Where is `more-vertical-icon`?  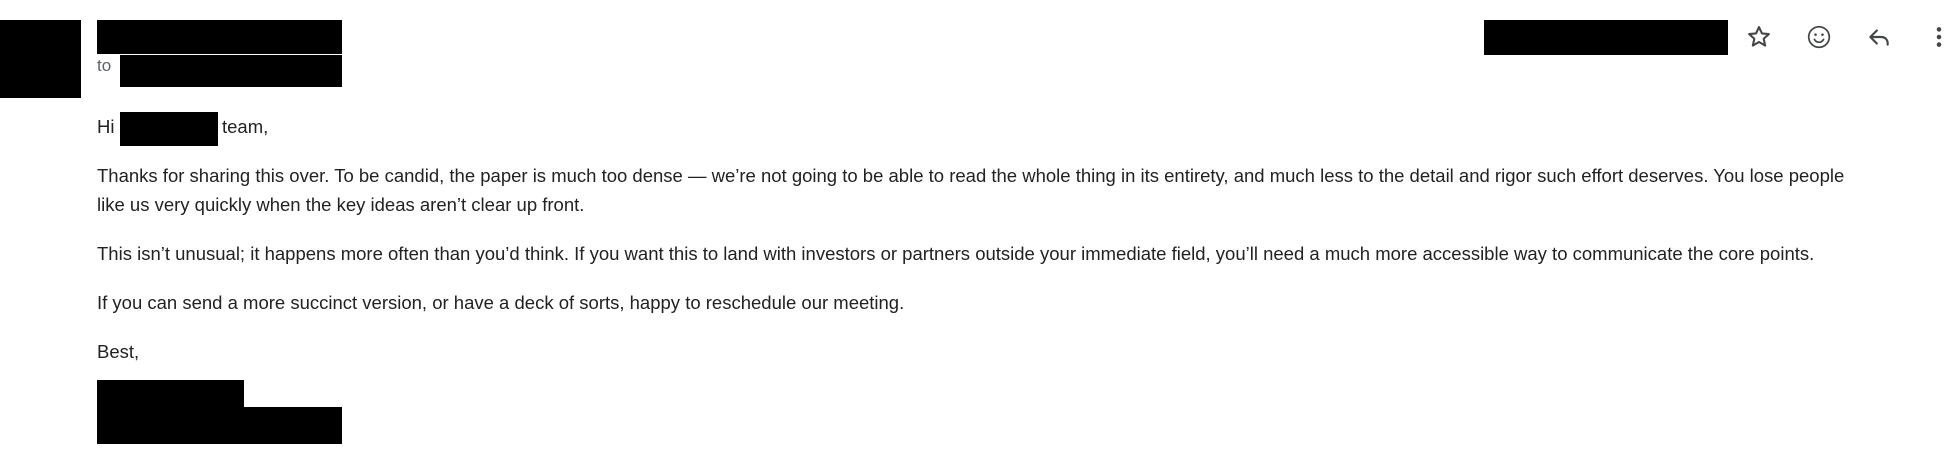 more-vertical-icon is located at coordinates (1939, 37).